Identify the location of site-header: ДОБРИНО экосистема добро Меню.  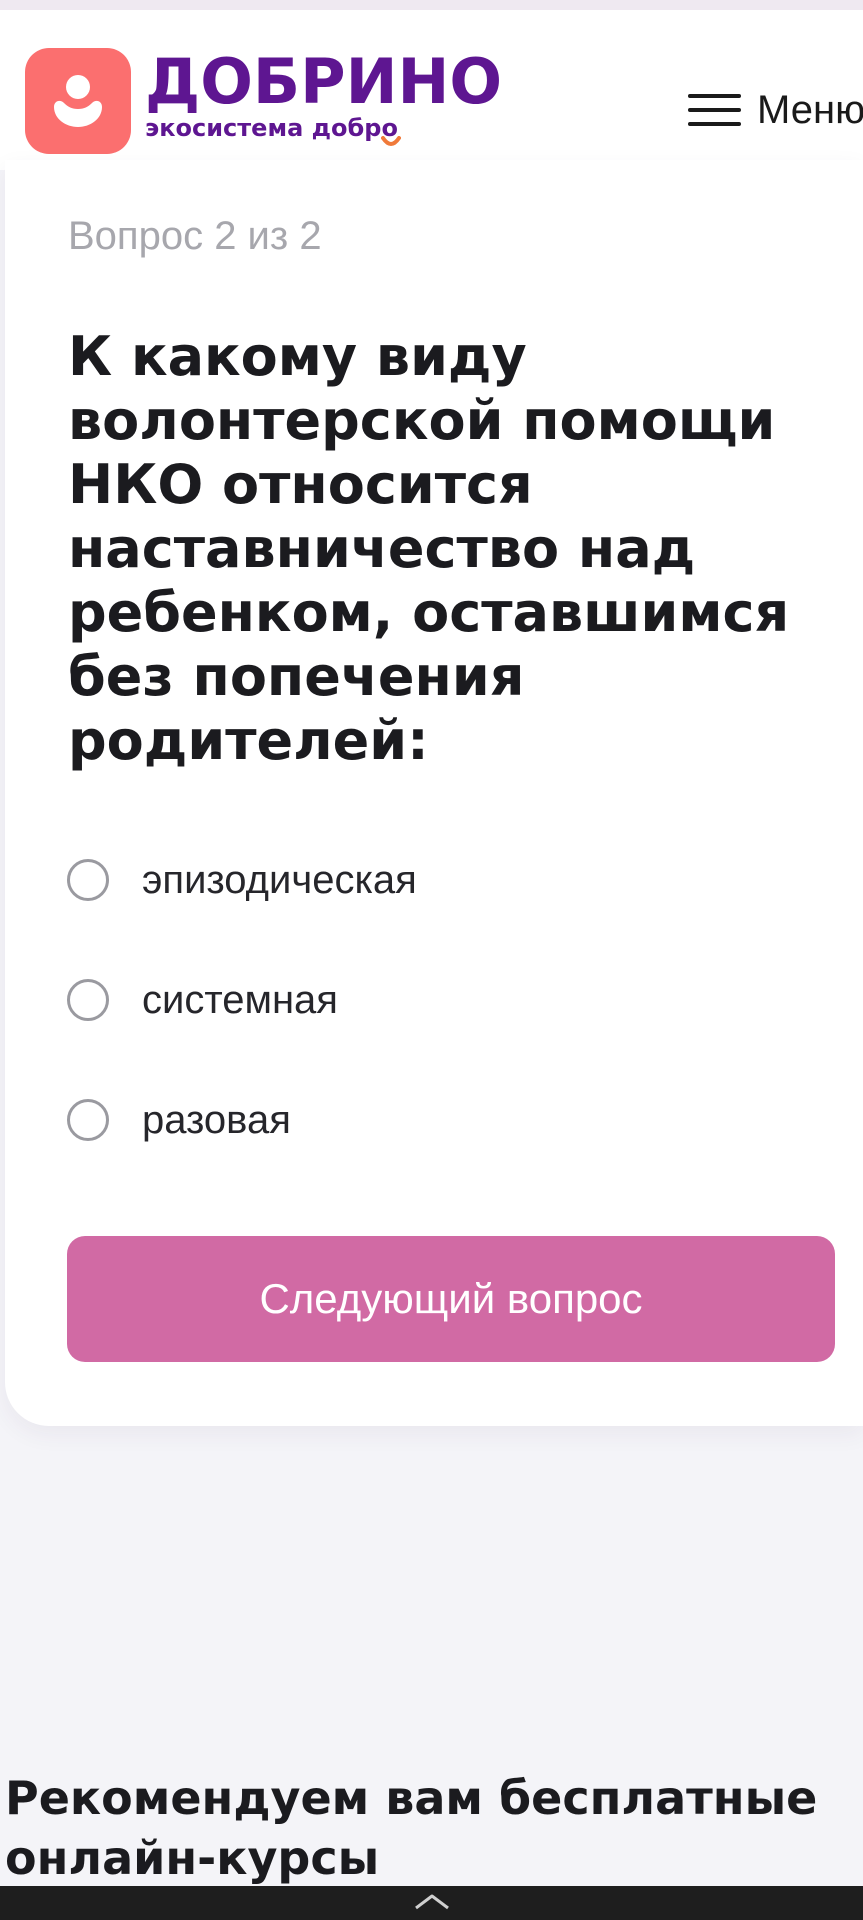
(431, 90).